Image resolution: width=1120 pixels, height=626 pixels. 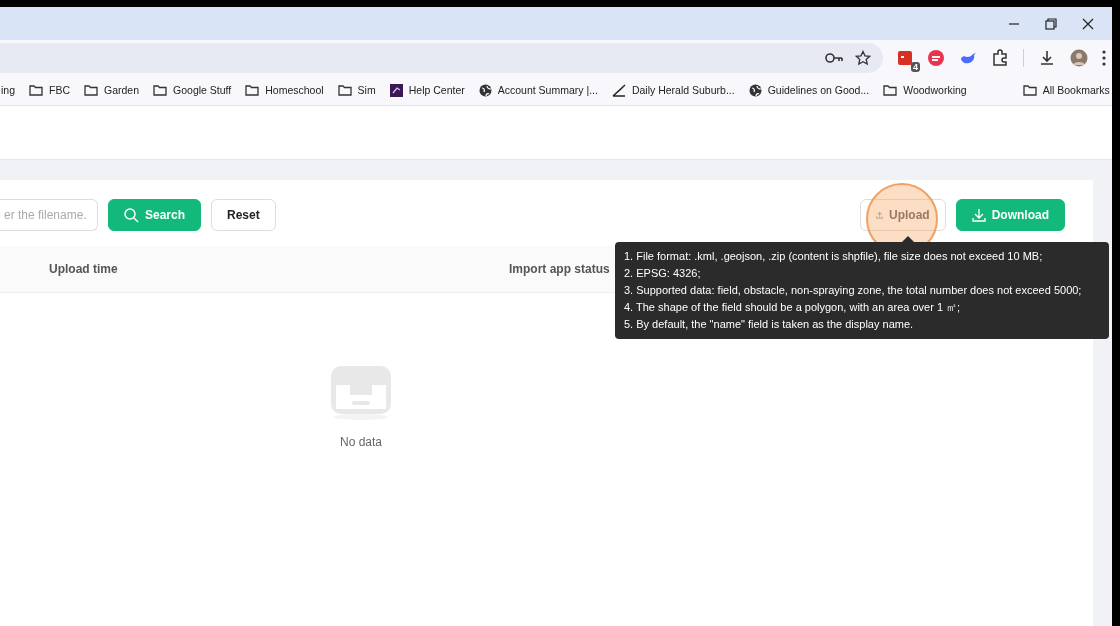 What do you see at coordinates (49, 90) in the screenshot?
I see `bookmark: FBC` at bounding box center [49, 90].